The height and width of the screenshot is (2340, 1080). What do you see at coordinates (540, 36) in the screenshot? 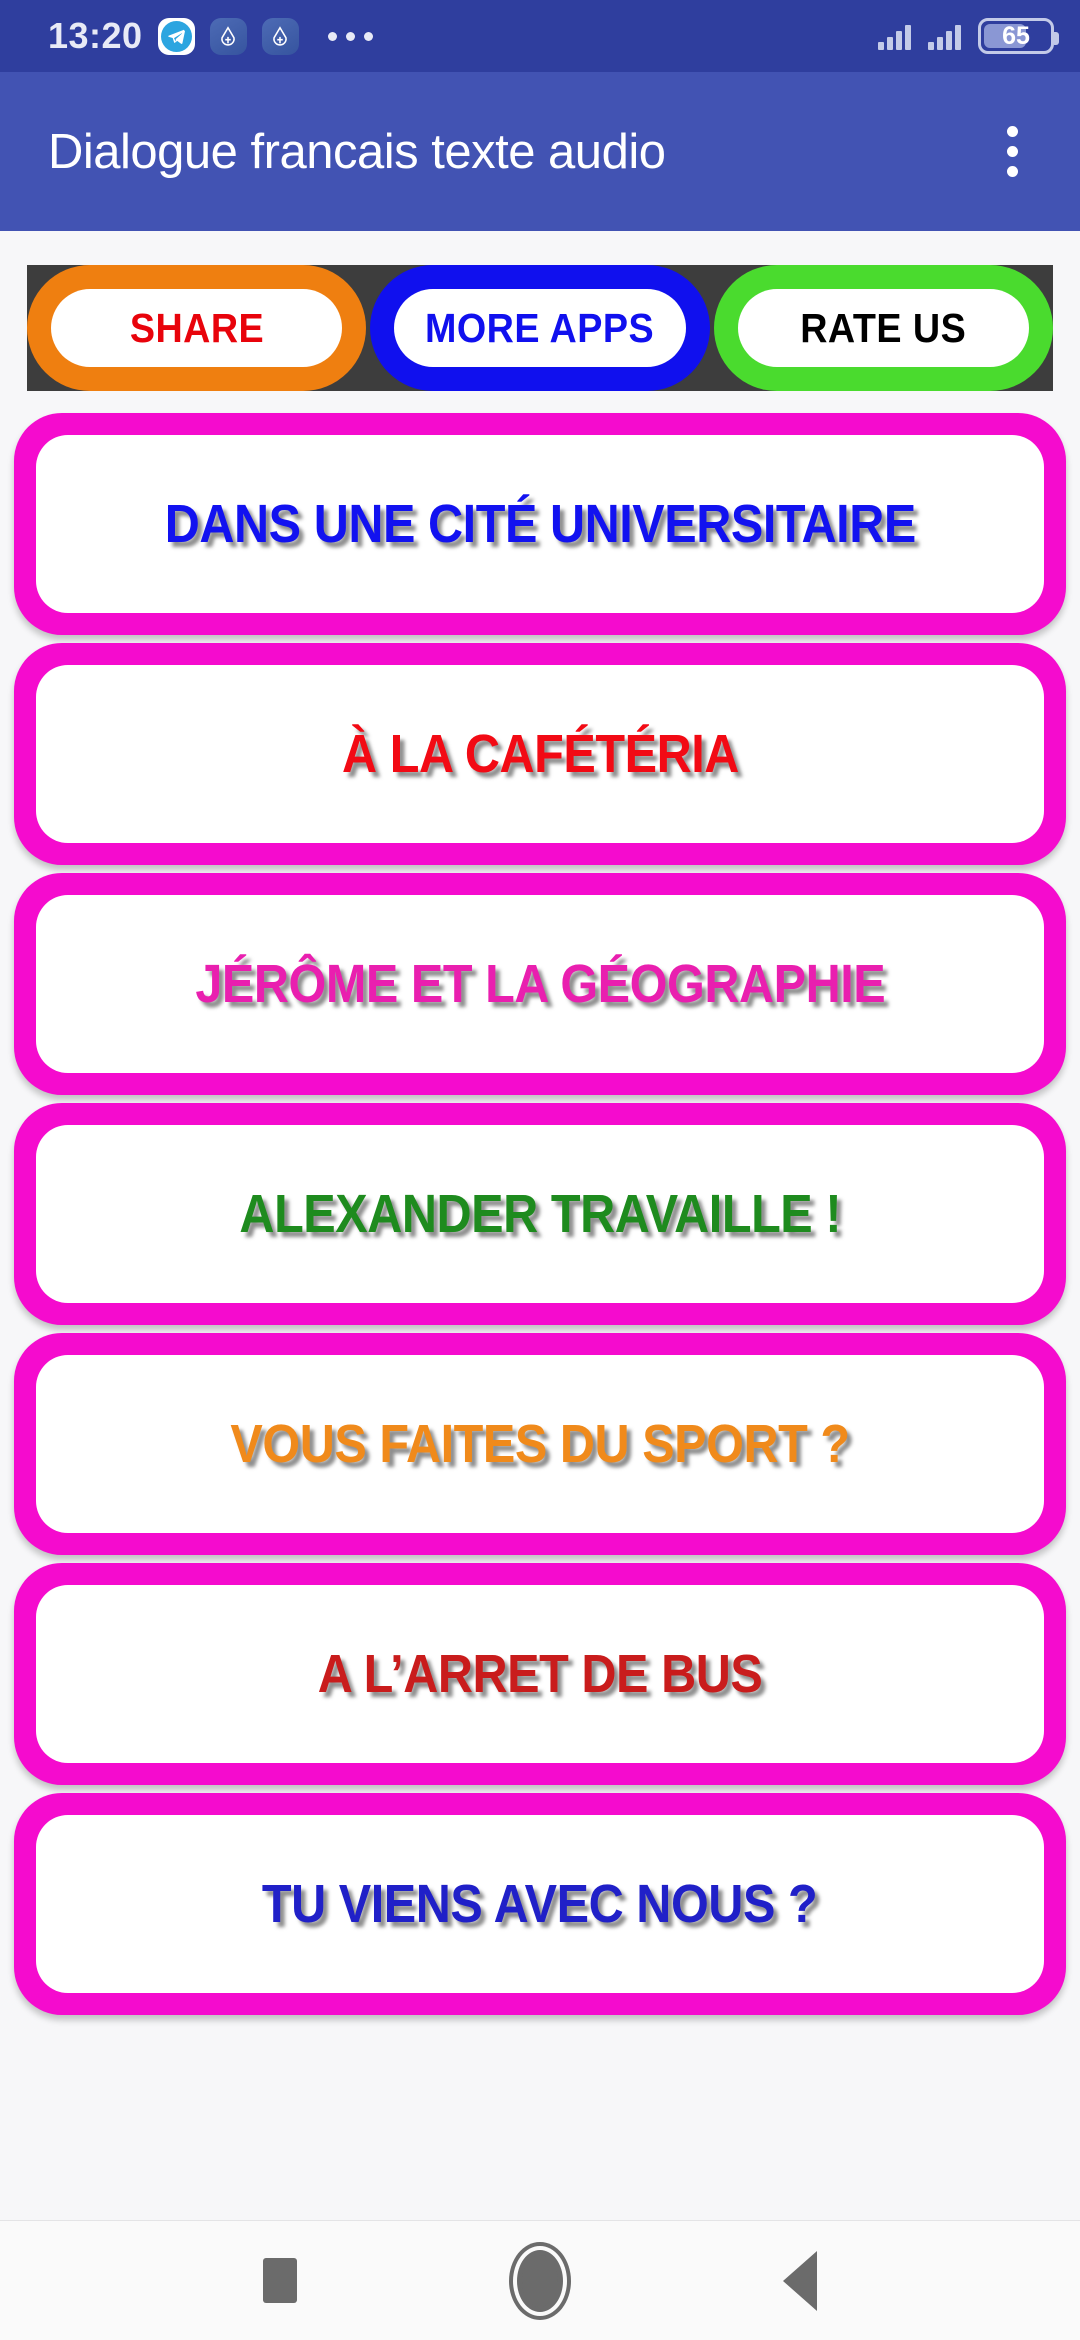
I see `status-bar: 13:20 65` at bounding box center [540, 36].